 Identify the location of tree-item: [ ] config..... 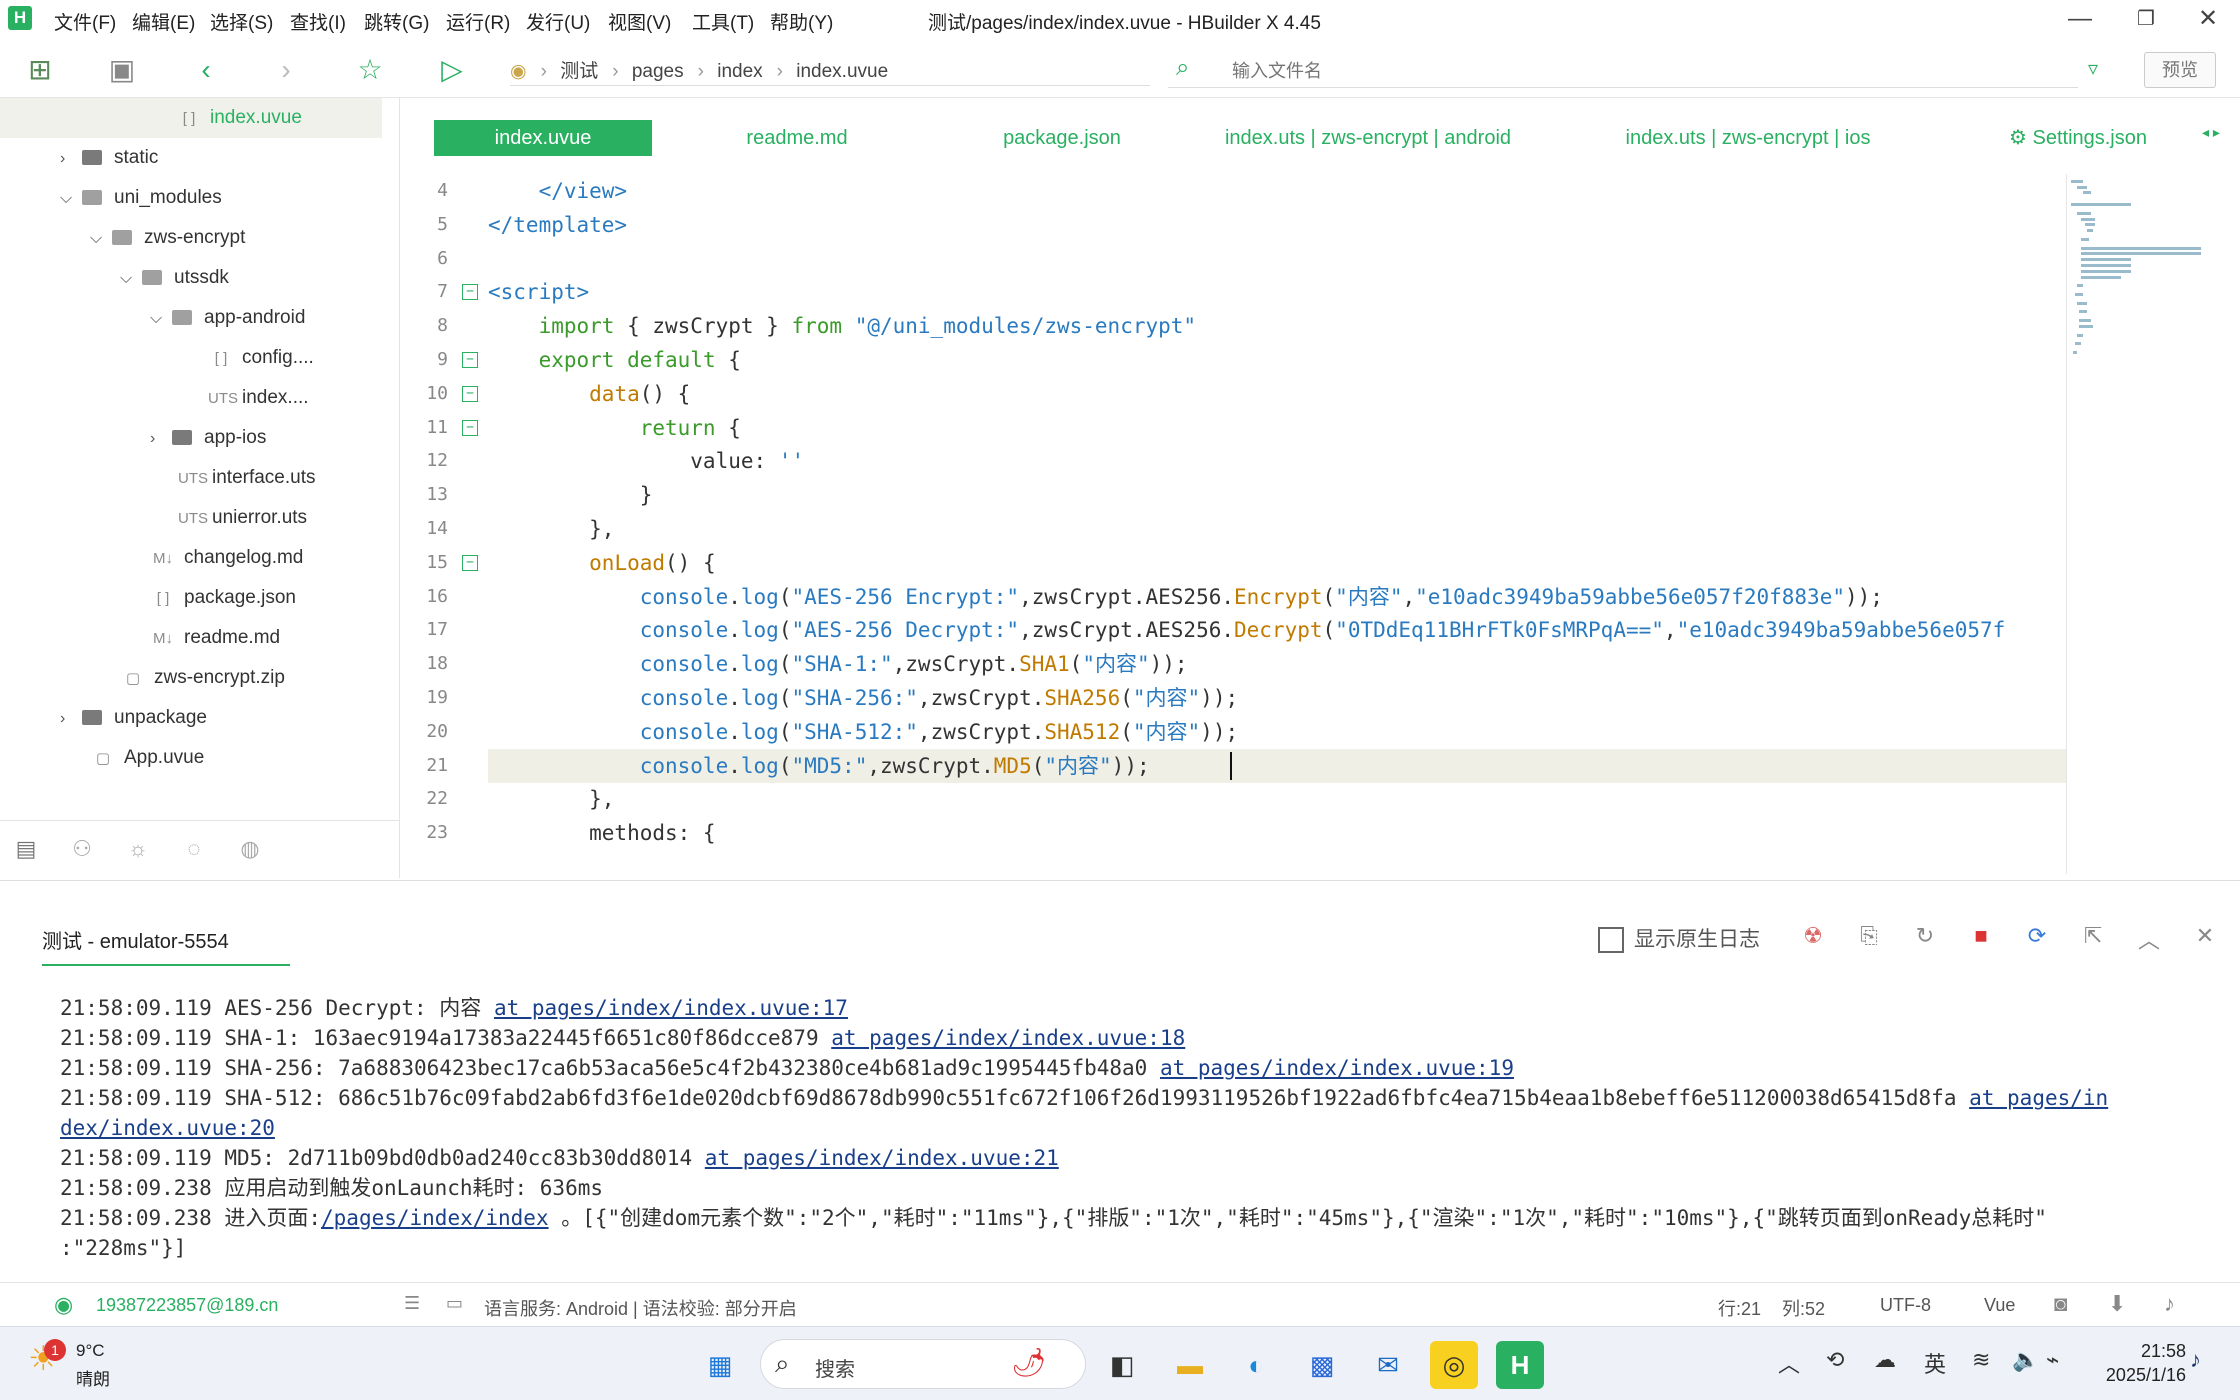
(261, 358).